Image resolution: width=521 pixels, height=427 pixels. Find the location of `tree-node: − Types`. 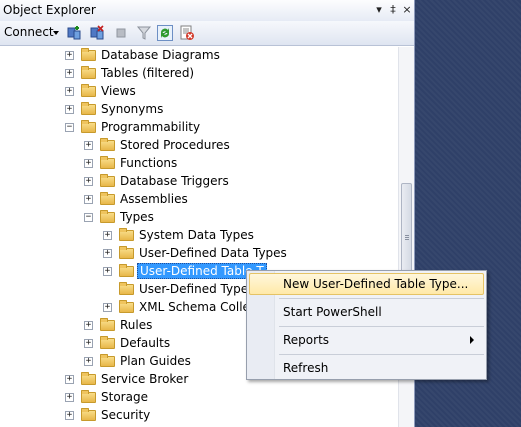

tree-node: − Types is located at coordinates (199, 218).